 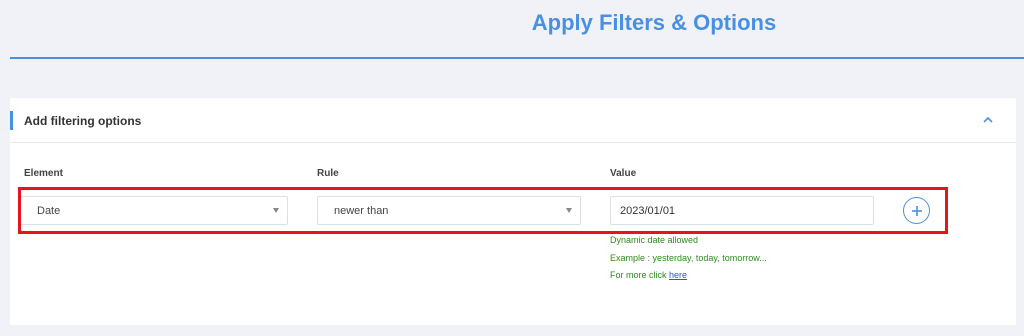 What do you see at coordinates (43, 173) in the screenshot?
I see `element-column-label: Element` at bounding box center [43, 173].